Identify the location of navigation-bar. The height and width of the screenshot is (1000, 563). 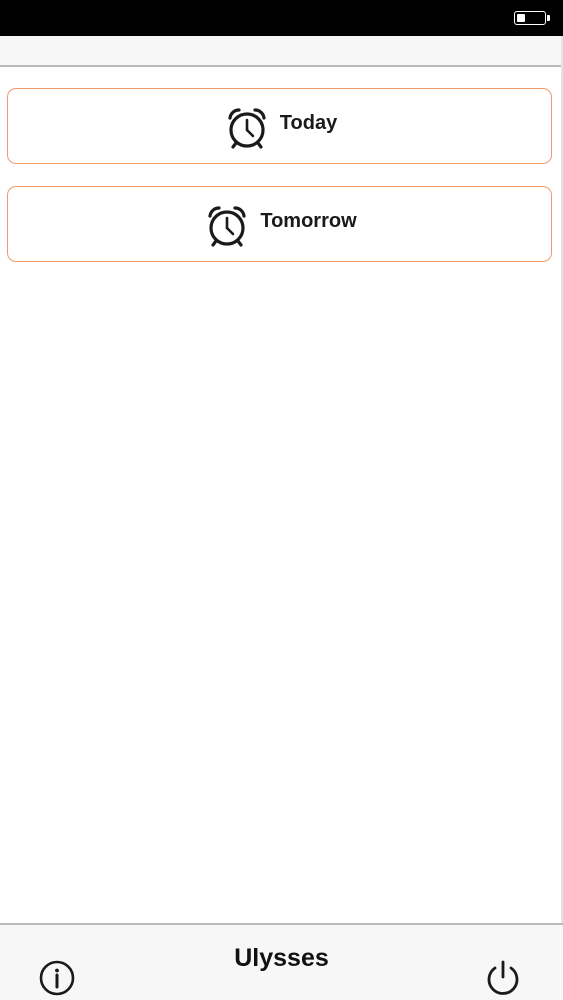
(281, 51).